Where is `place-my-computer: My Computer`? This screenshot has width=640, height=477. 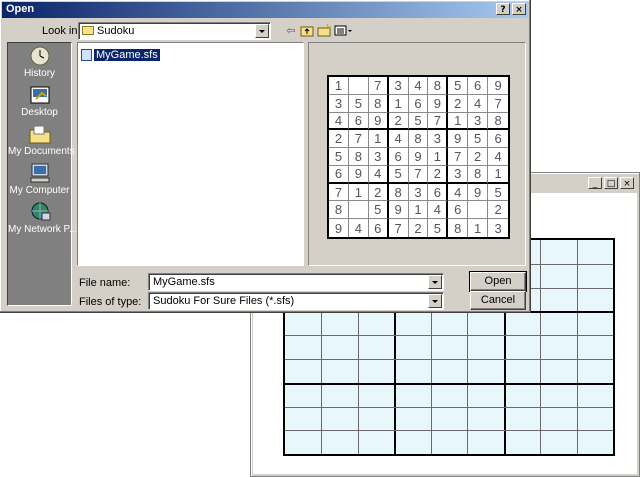
place-my-computer: My Computer is located at coordinates (39, 180).